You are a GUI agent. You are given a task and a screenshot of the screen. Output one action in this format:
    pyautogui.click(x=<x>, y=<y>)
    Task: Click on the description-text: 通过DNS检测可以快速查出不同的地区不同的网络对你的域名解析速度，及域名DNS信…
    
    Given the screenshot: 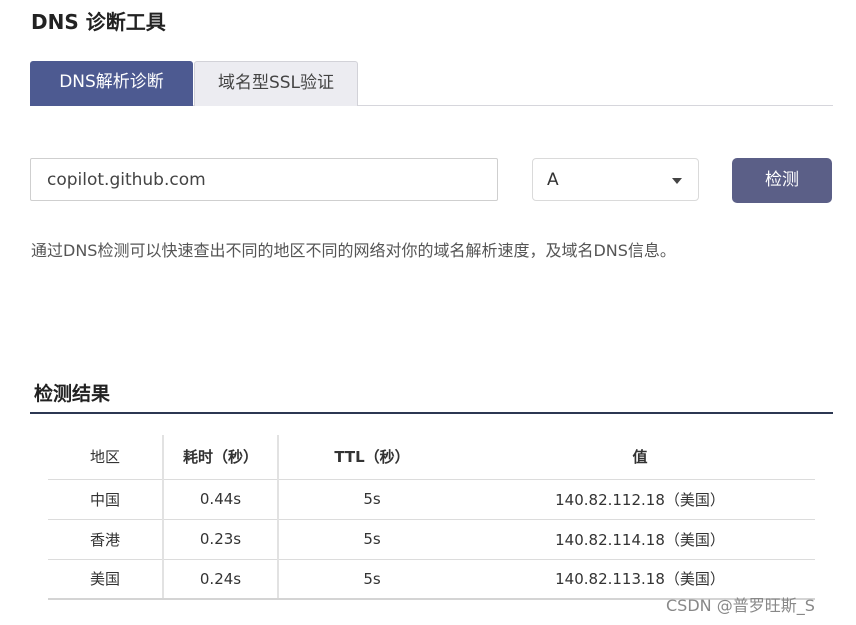 What is the action you would take?
    pyautogui.click(x=353, y=250)
    